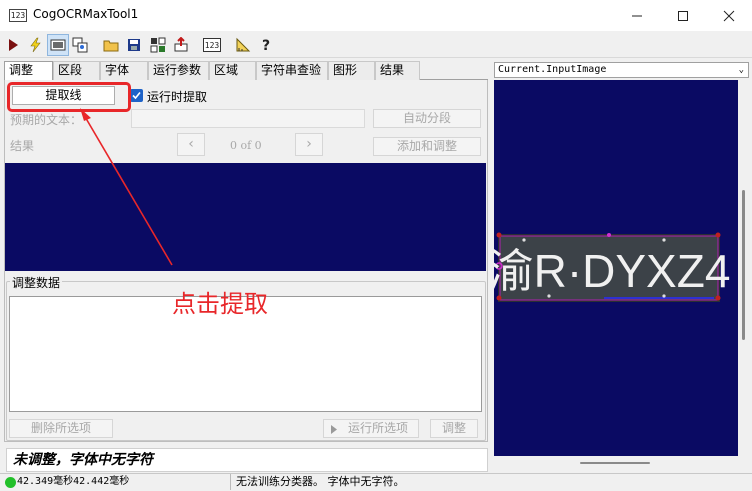  I want to click on result-pager: 0 of 0, so click(246, 145).